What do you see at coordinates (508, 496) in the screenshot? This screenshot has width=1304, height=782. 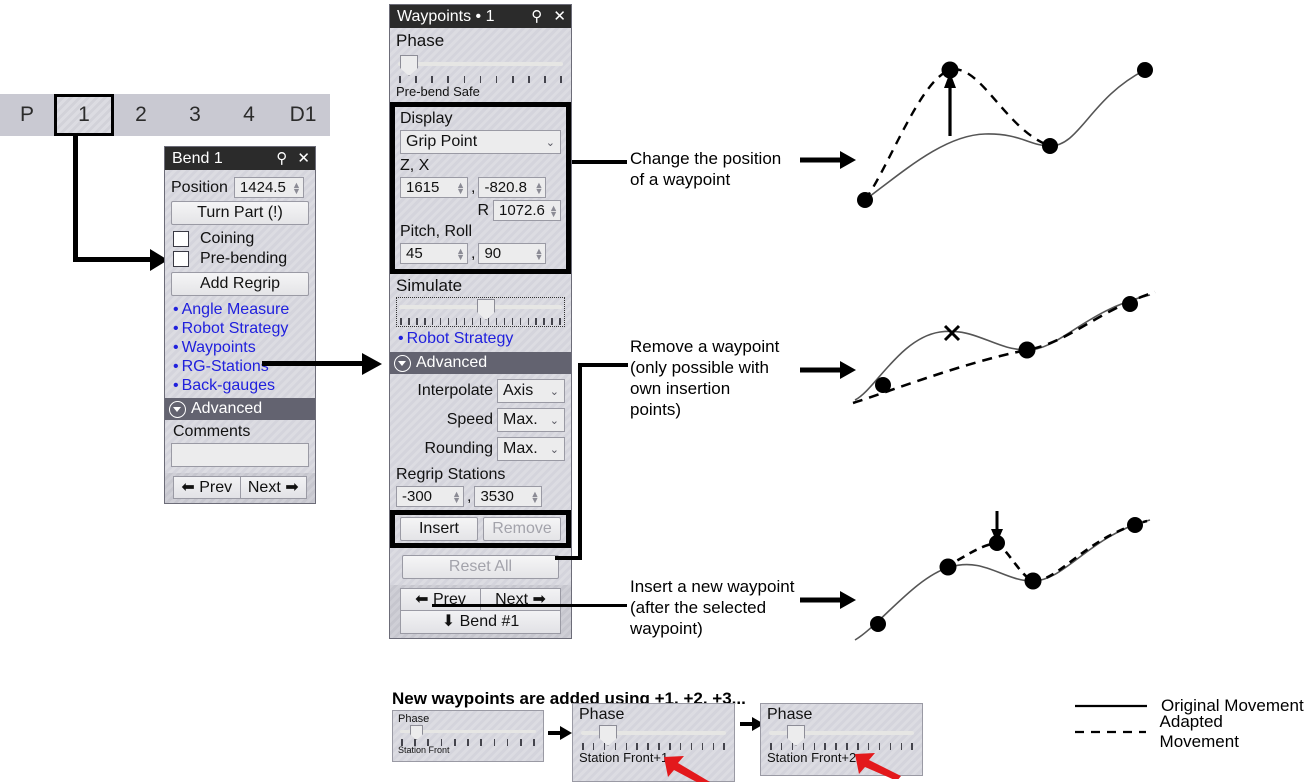 I see `regrip-b-stepper: 3530 ▲ ▼` at bounding box center [508, 496].